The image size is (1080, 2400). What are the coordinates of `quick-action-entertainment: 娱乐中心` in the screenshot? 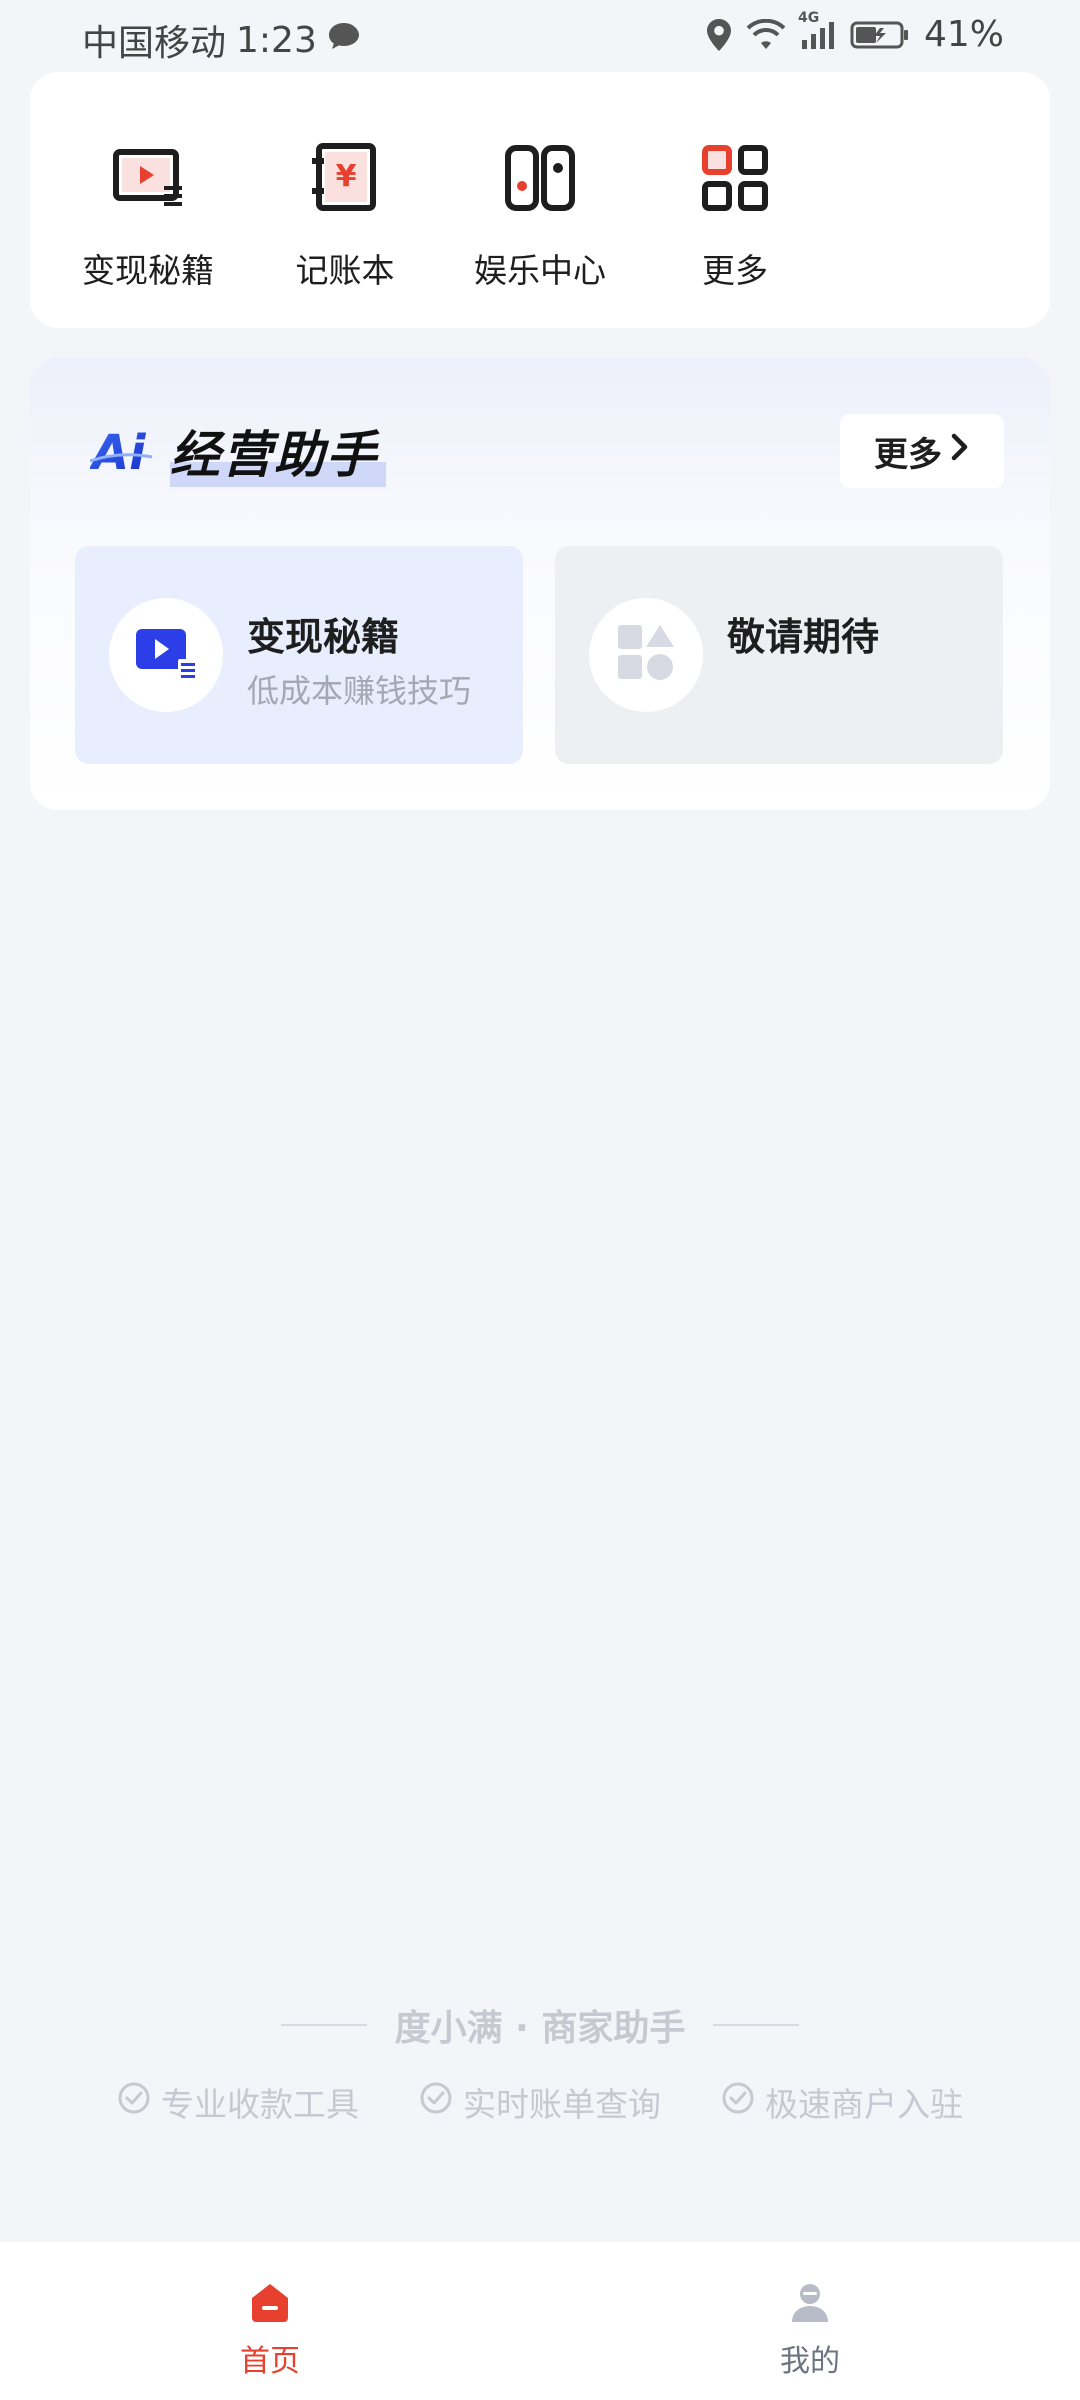 It's located at (540, 217).